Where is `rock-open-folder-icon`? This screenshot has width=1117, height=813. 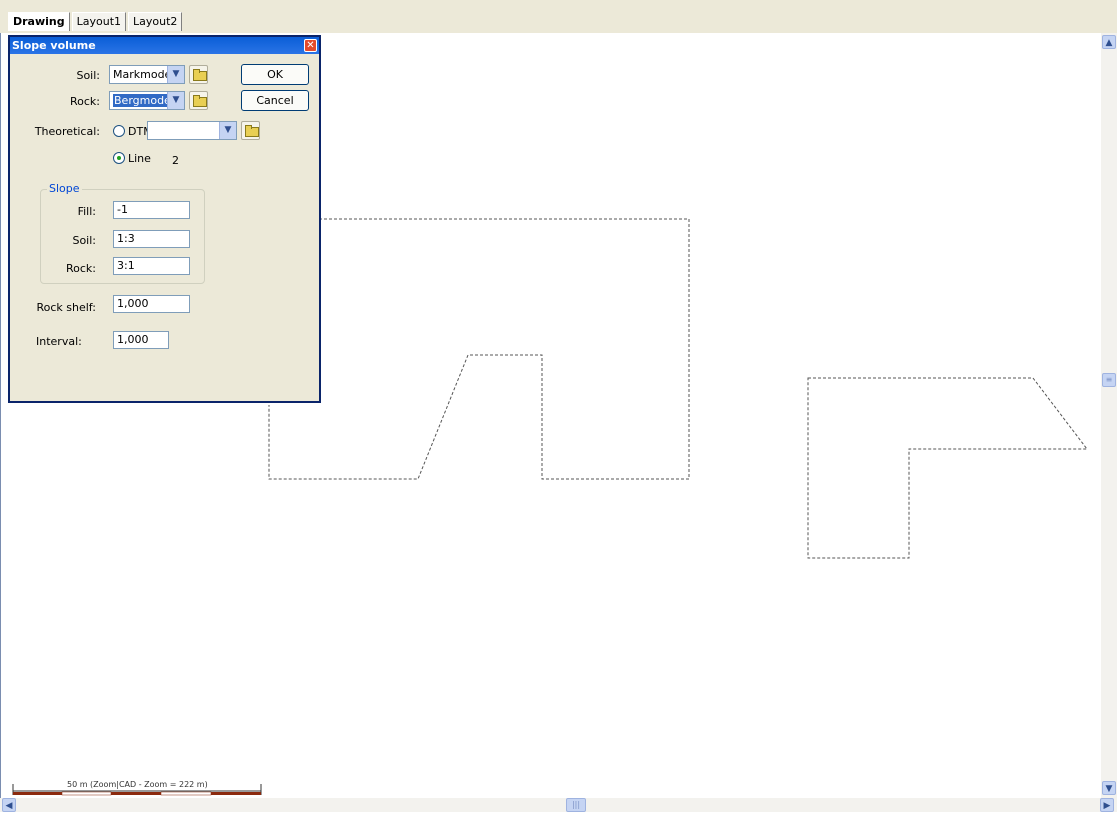
rock-open-folder-icon is located at coordinates (198, 100).